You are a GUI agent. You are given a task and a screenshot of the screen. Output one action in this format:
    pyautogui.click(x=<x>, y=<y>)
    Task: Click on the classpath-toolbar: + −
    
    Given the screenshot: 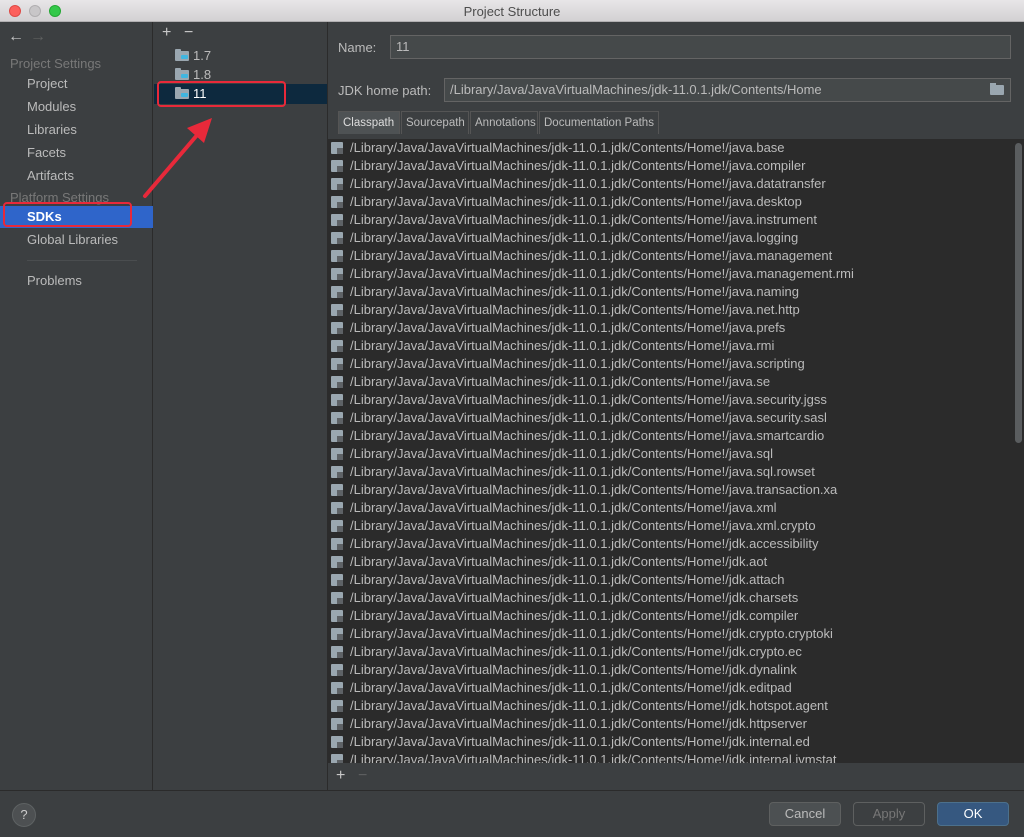 What is the action you would take?
    pyautogui.click(x=358, y=776)
    